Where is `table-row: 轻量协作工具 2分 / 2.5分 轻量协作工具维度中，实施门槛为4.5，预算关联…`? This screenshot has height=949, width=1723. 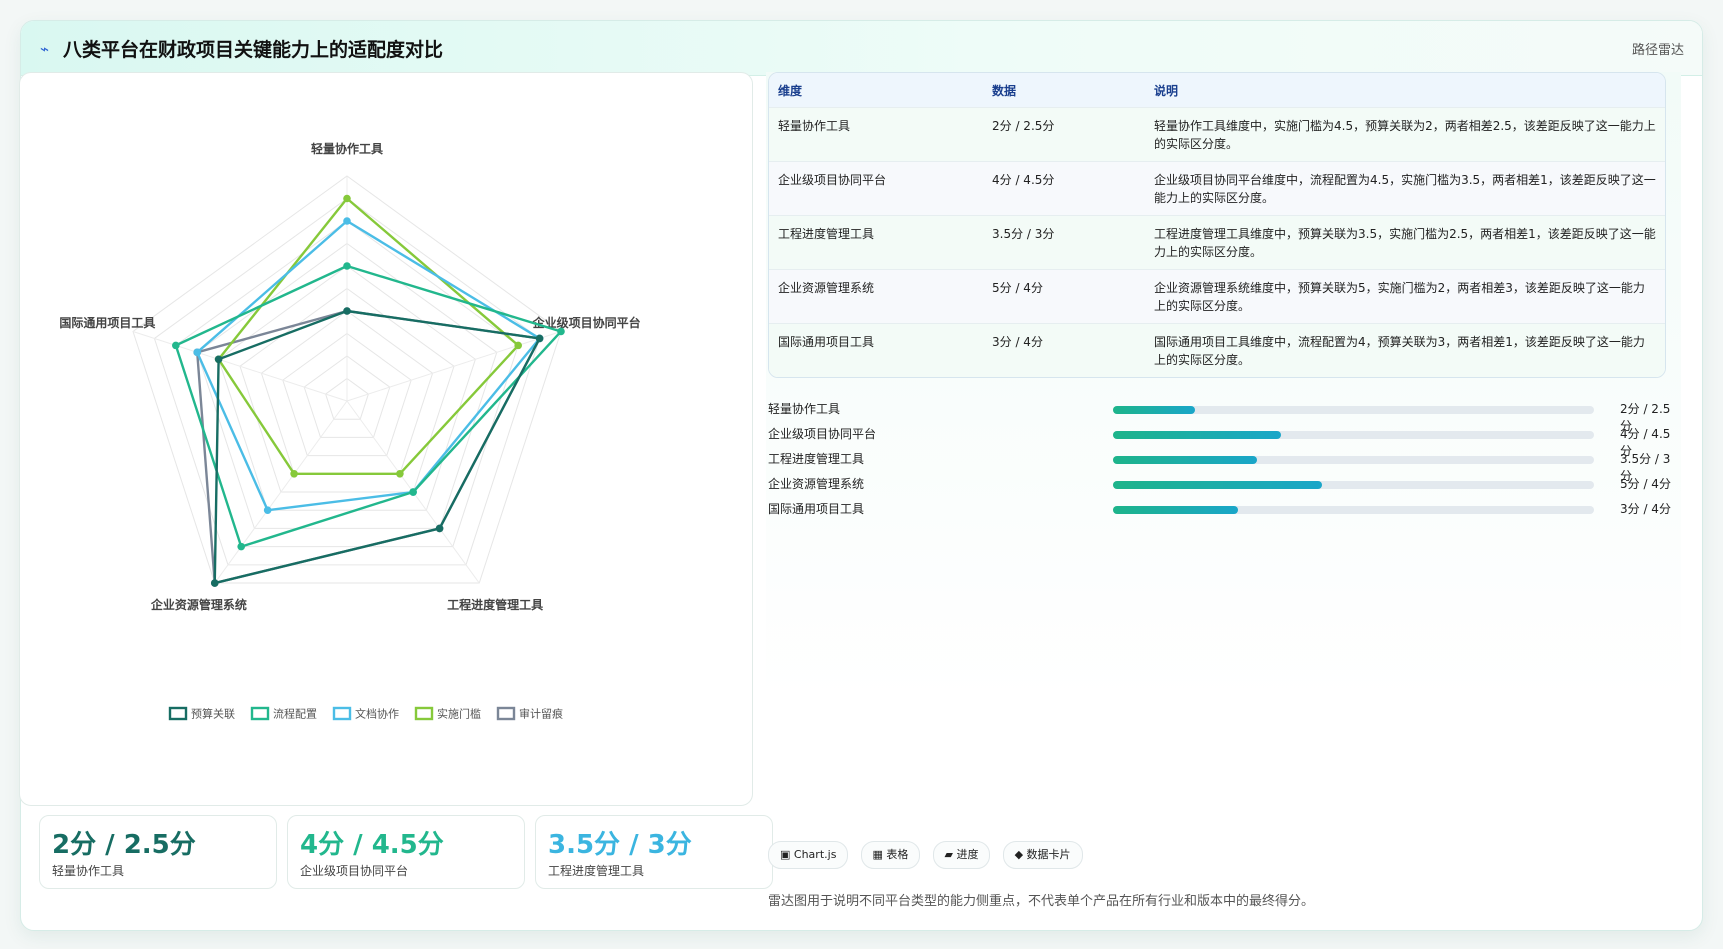 table-row: 轻量协作工具 2分 / 2.5分 轻量协作工具维度中，实施门槛为4.5，预算关联… is located at coordinates (1217, 134).